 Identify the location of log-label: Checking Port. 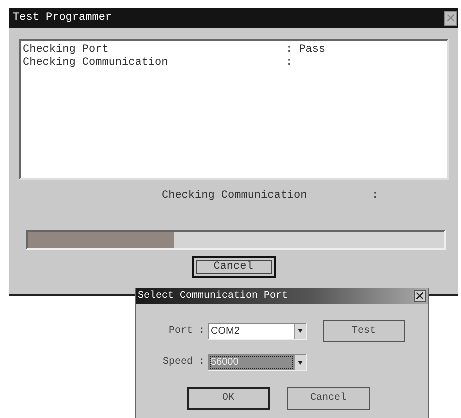
(66, 50).